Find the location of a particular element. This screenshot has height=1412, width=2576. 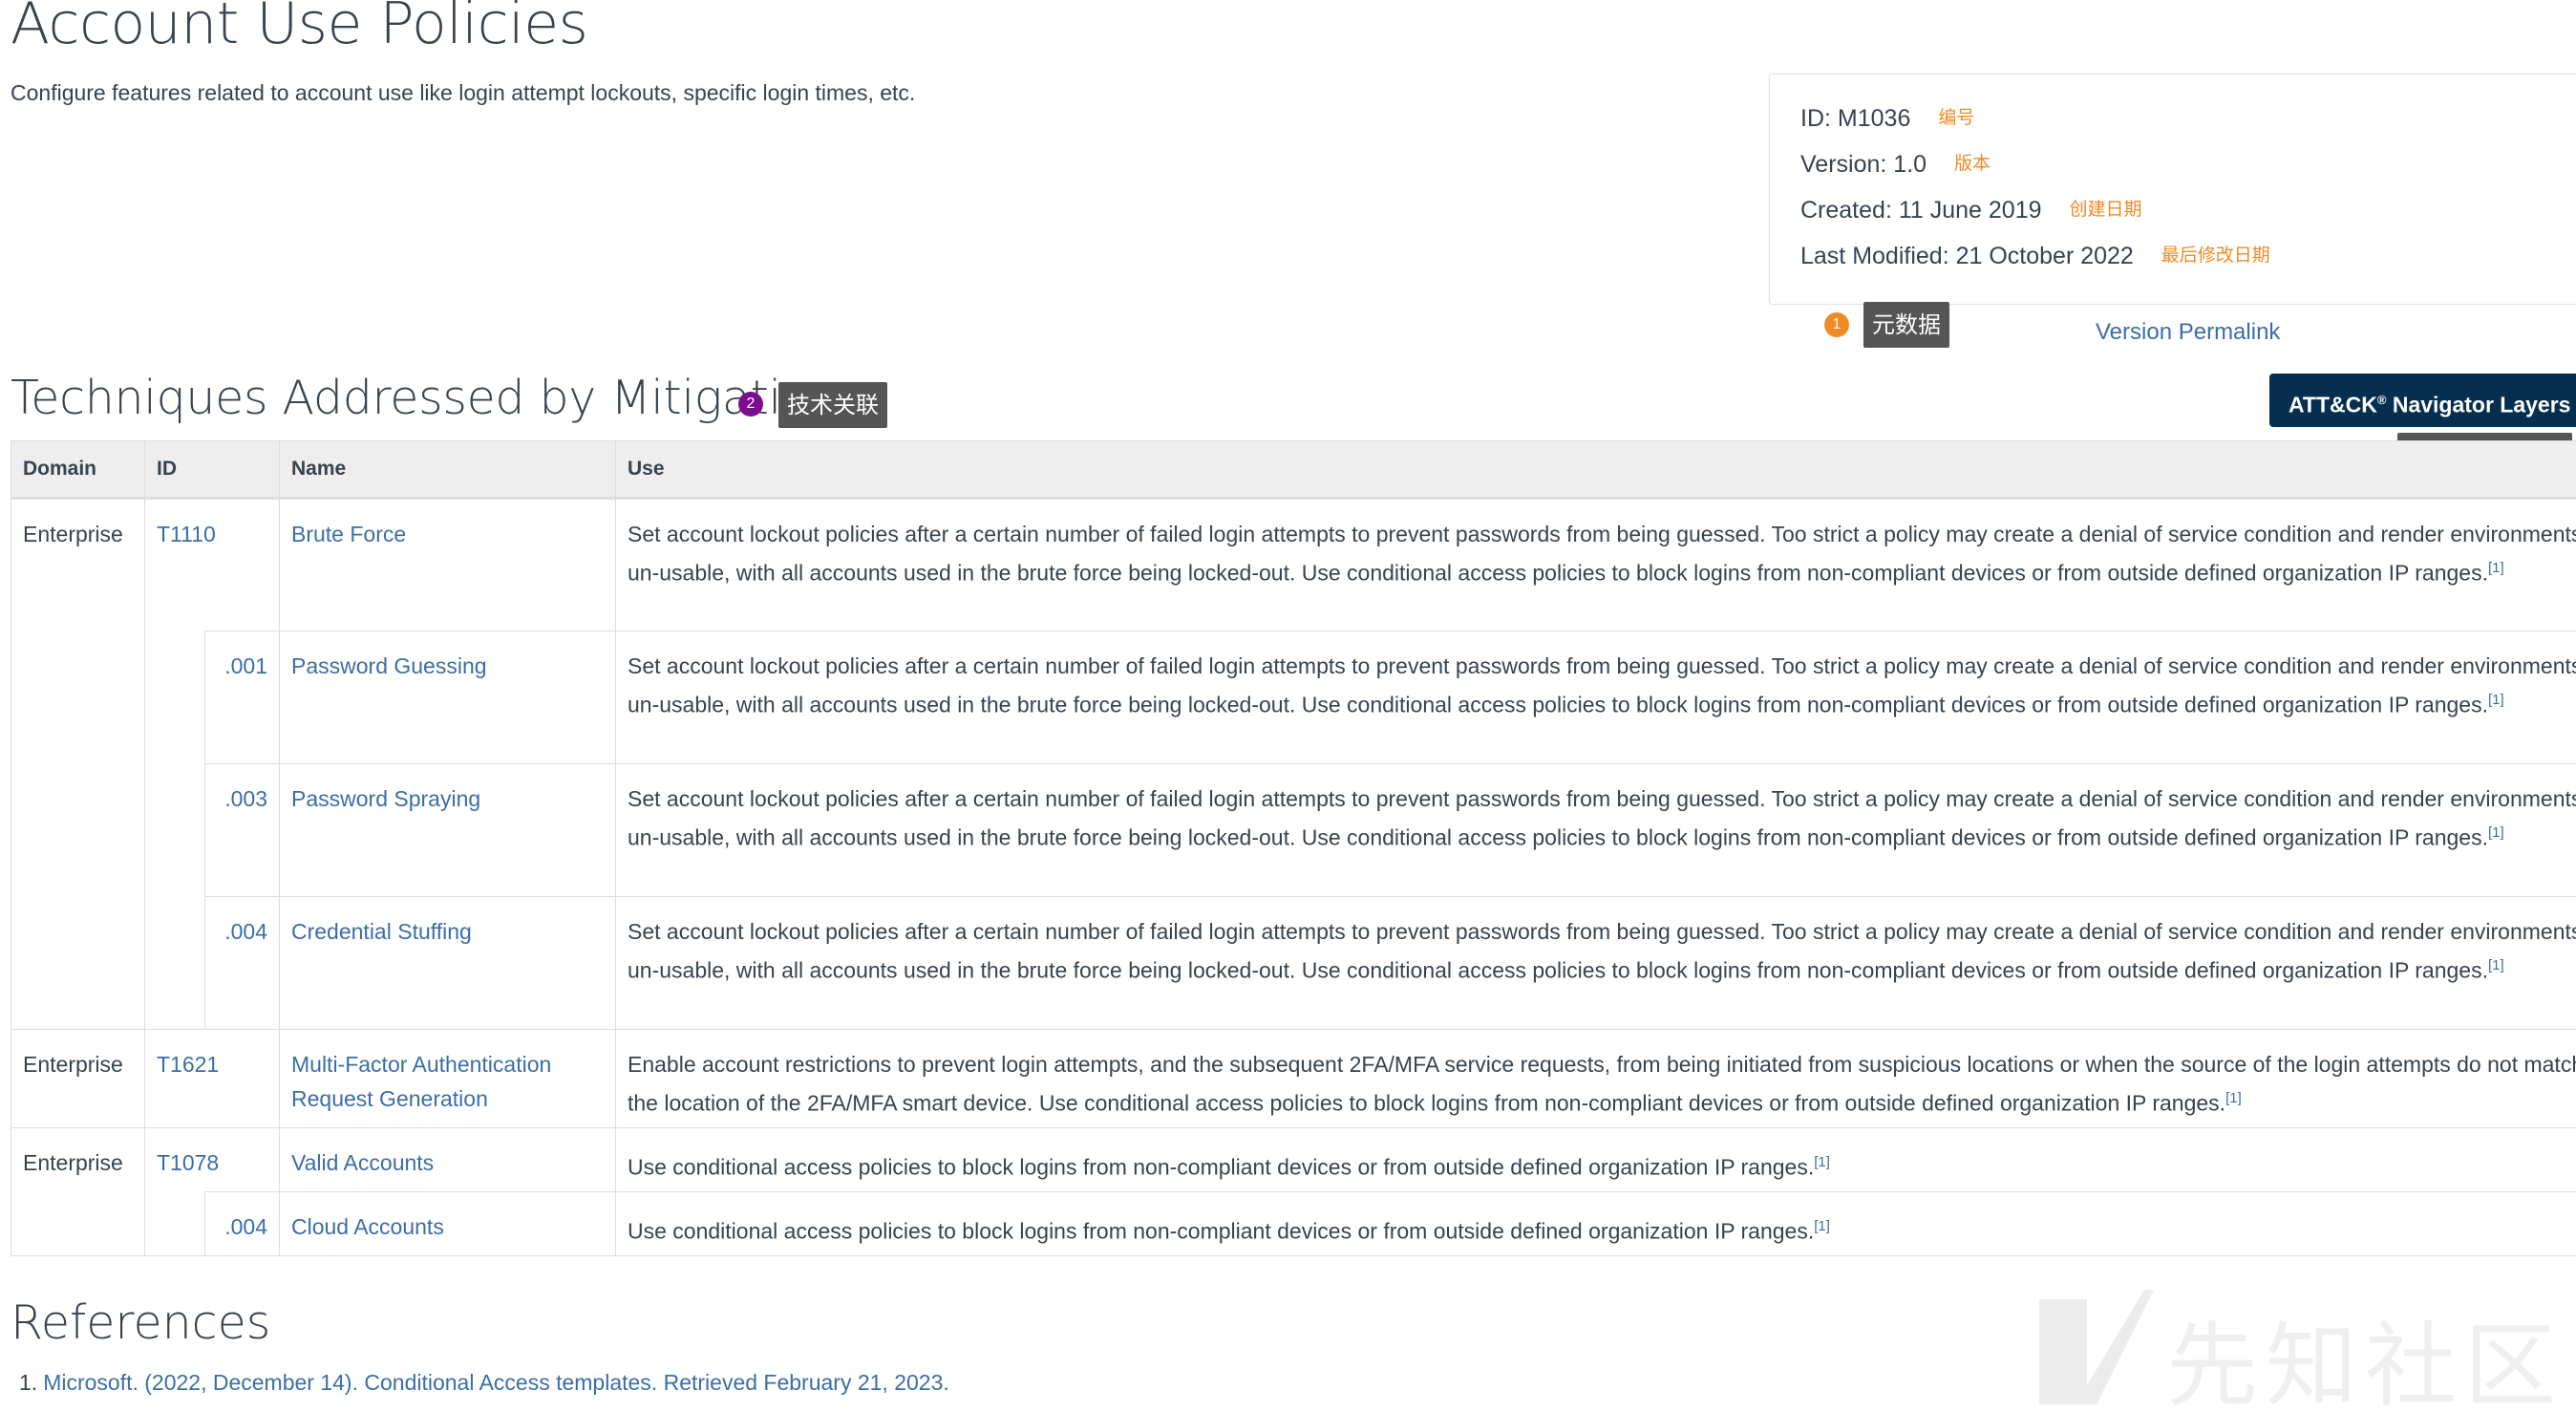

meta-version-label: Version: is located at coordinates (1843, 164).